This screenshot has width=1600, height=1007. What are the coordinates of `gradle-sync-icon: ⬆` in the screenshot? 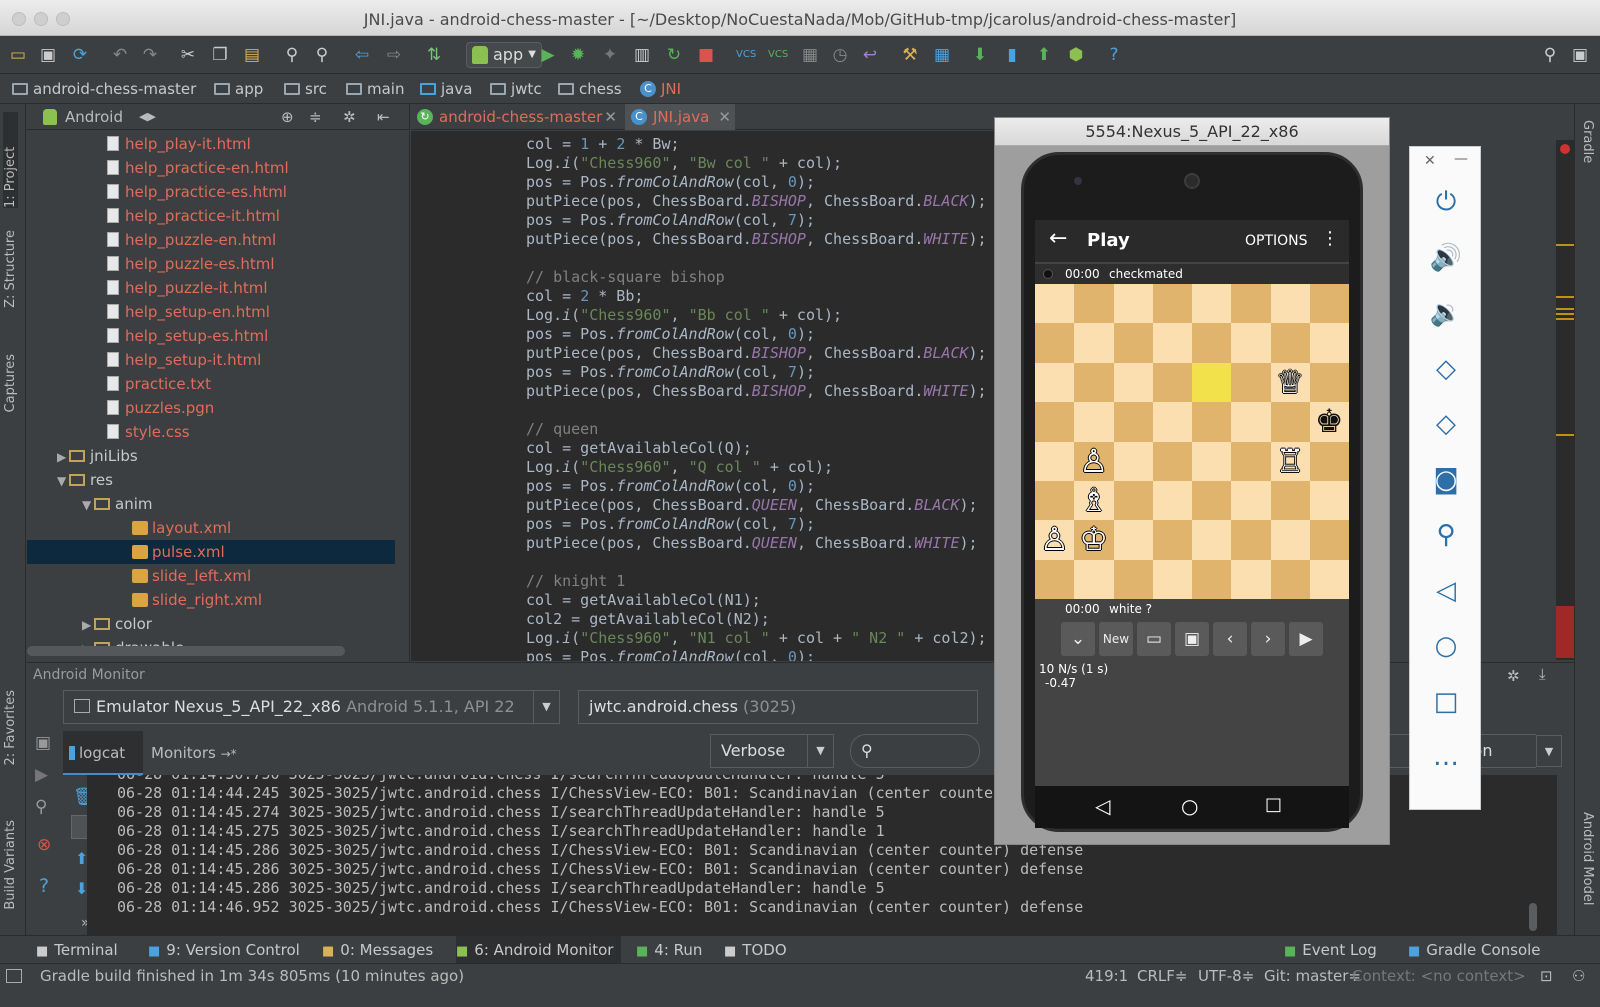 It's located at (1044, 55).